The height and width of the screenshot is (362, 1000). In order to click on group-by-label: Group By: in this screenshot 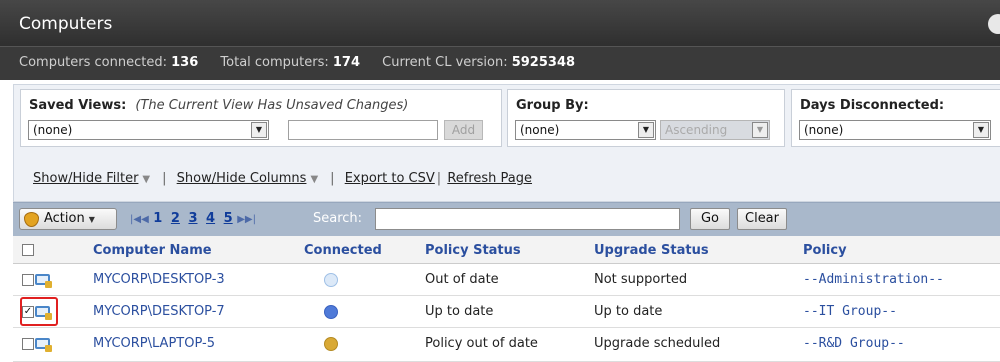, I will do `click(552, 105)`.